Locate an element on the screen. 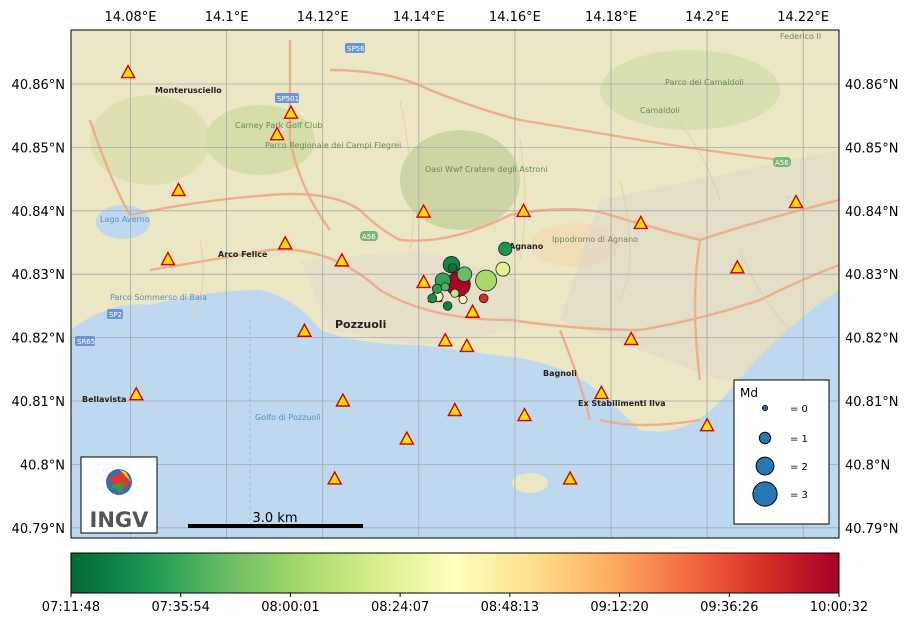 The image size is (910, 624). label-monterusciello: Monterusciello is located at coordinates (188, 90).